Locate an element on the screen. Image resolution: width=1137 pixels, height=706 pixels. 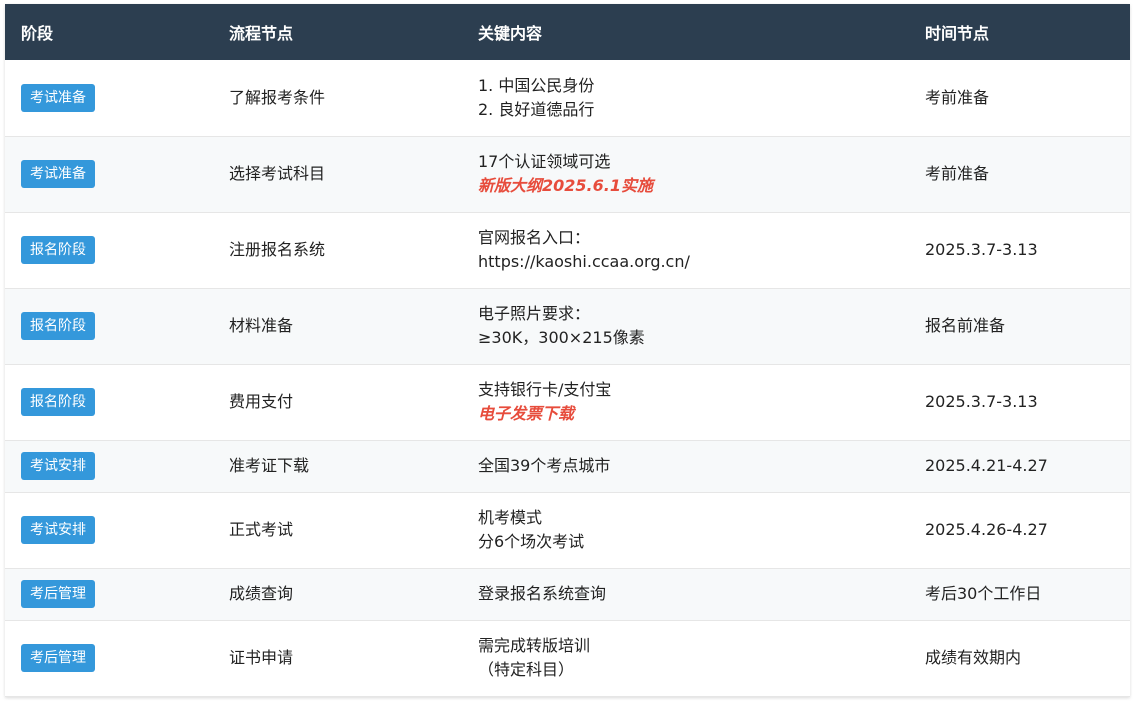
table-row: 考试安排 准考证下载 全国39个考点城市 2025.4.21-4.27 is located at coordinates (567, 466).